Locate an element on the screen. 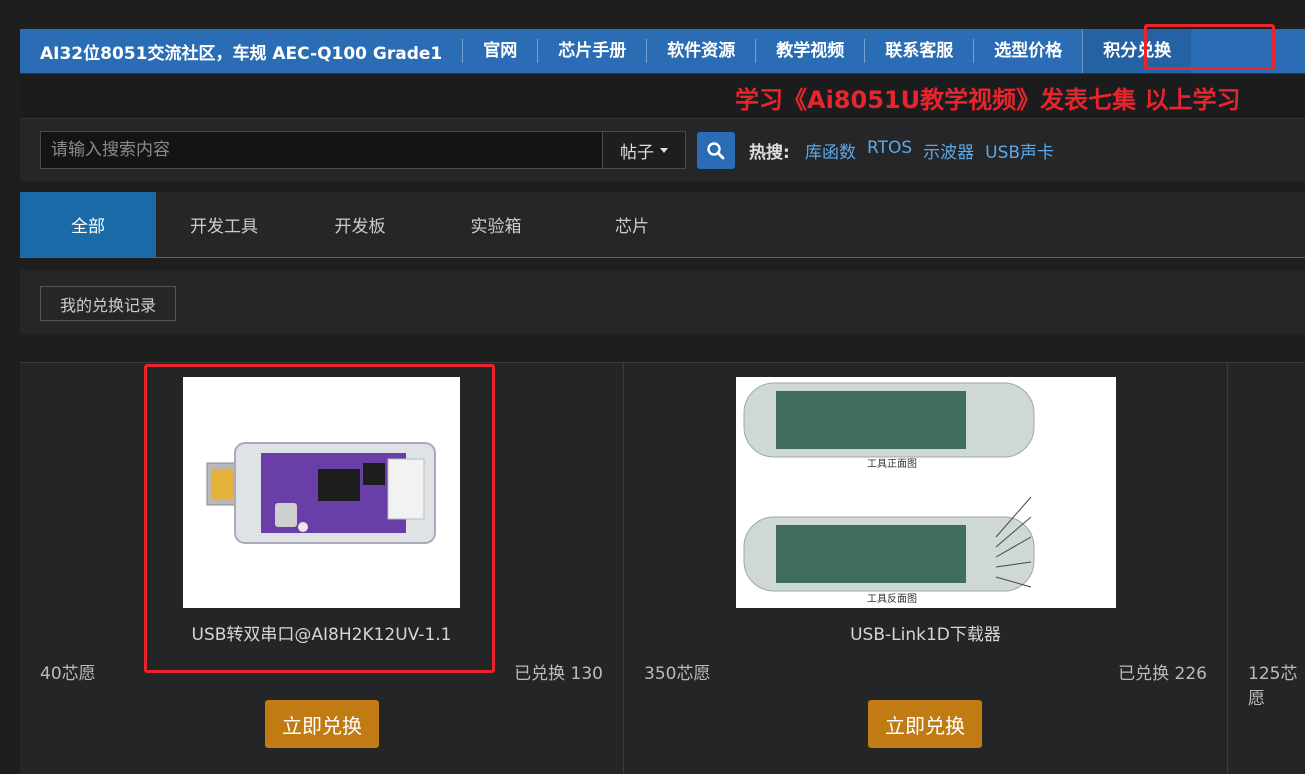 The width and height of the screenshot is (1305, 774). hot-link: RTOS is located at coordinates (889, 150).